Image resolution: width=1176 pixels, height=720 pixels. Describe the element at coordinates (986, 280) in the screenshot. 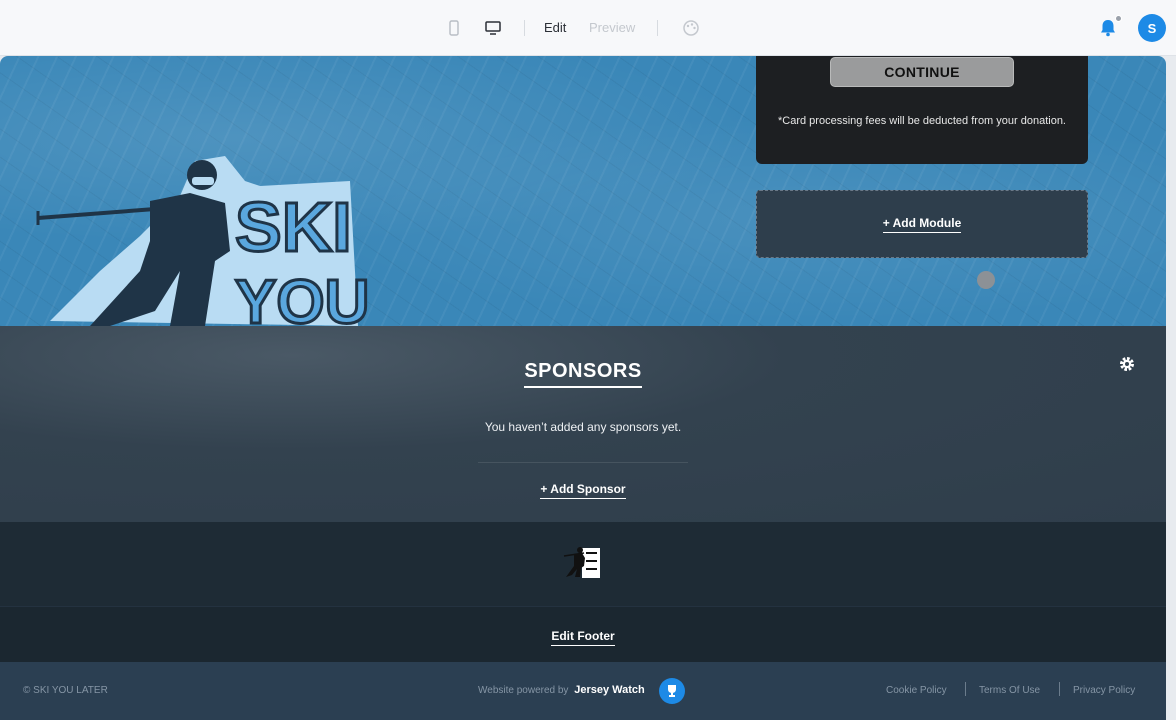

I see `cursor-indicator` at that location.